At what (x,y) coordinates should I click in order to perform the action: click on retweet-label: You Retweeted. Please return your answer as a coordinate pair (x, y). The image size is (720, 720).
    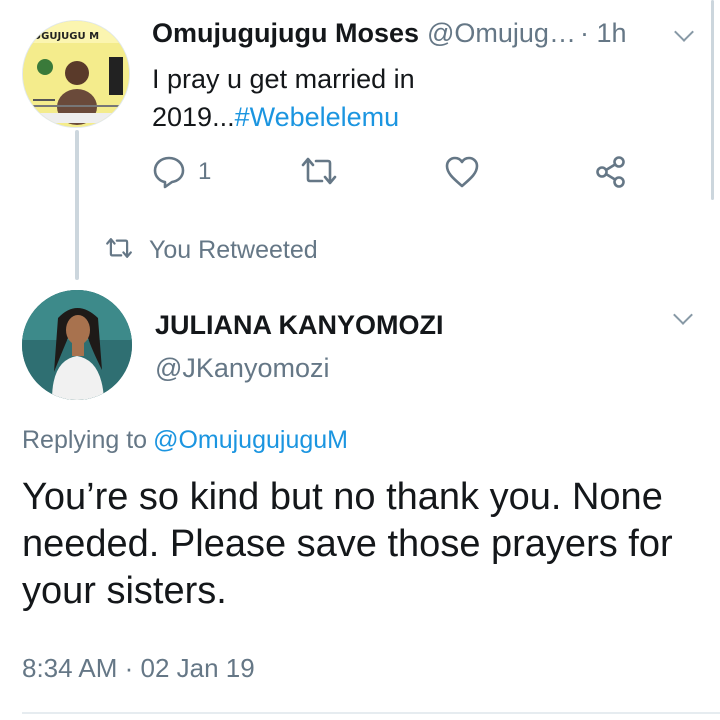
    Looking at the image, I should click on (233, 250).